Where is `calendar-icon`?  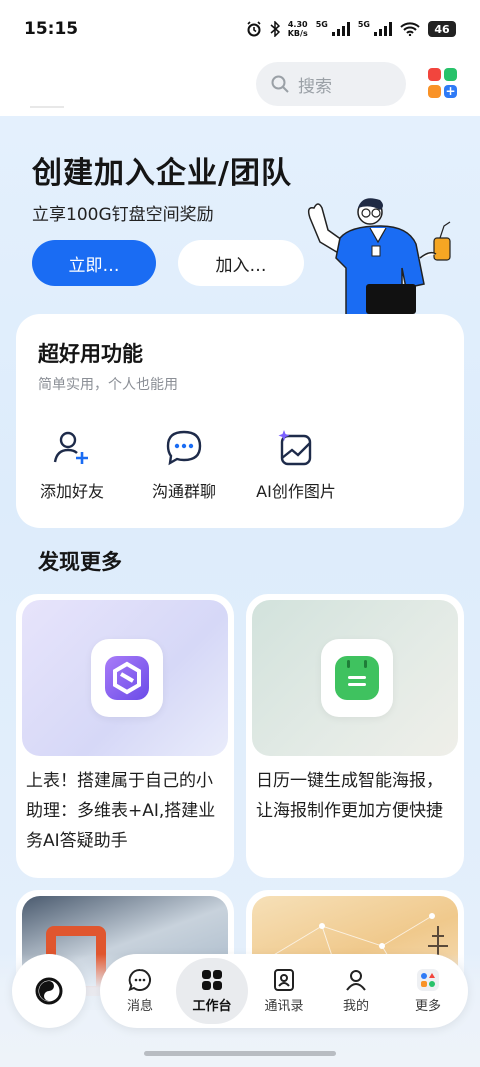 calendar-icon is located at coordinates (357, 678).